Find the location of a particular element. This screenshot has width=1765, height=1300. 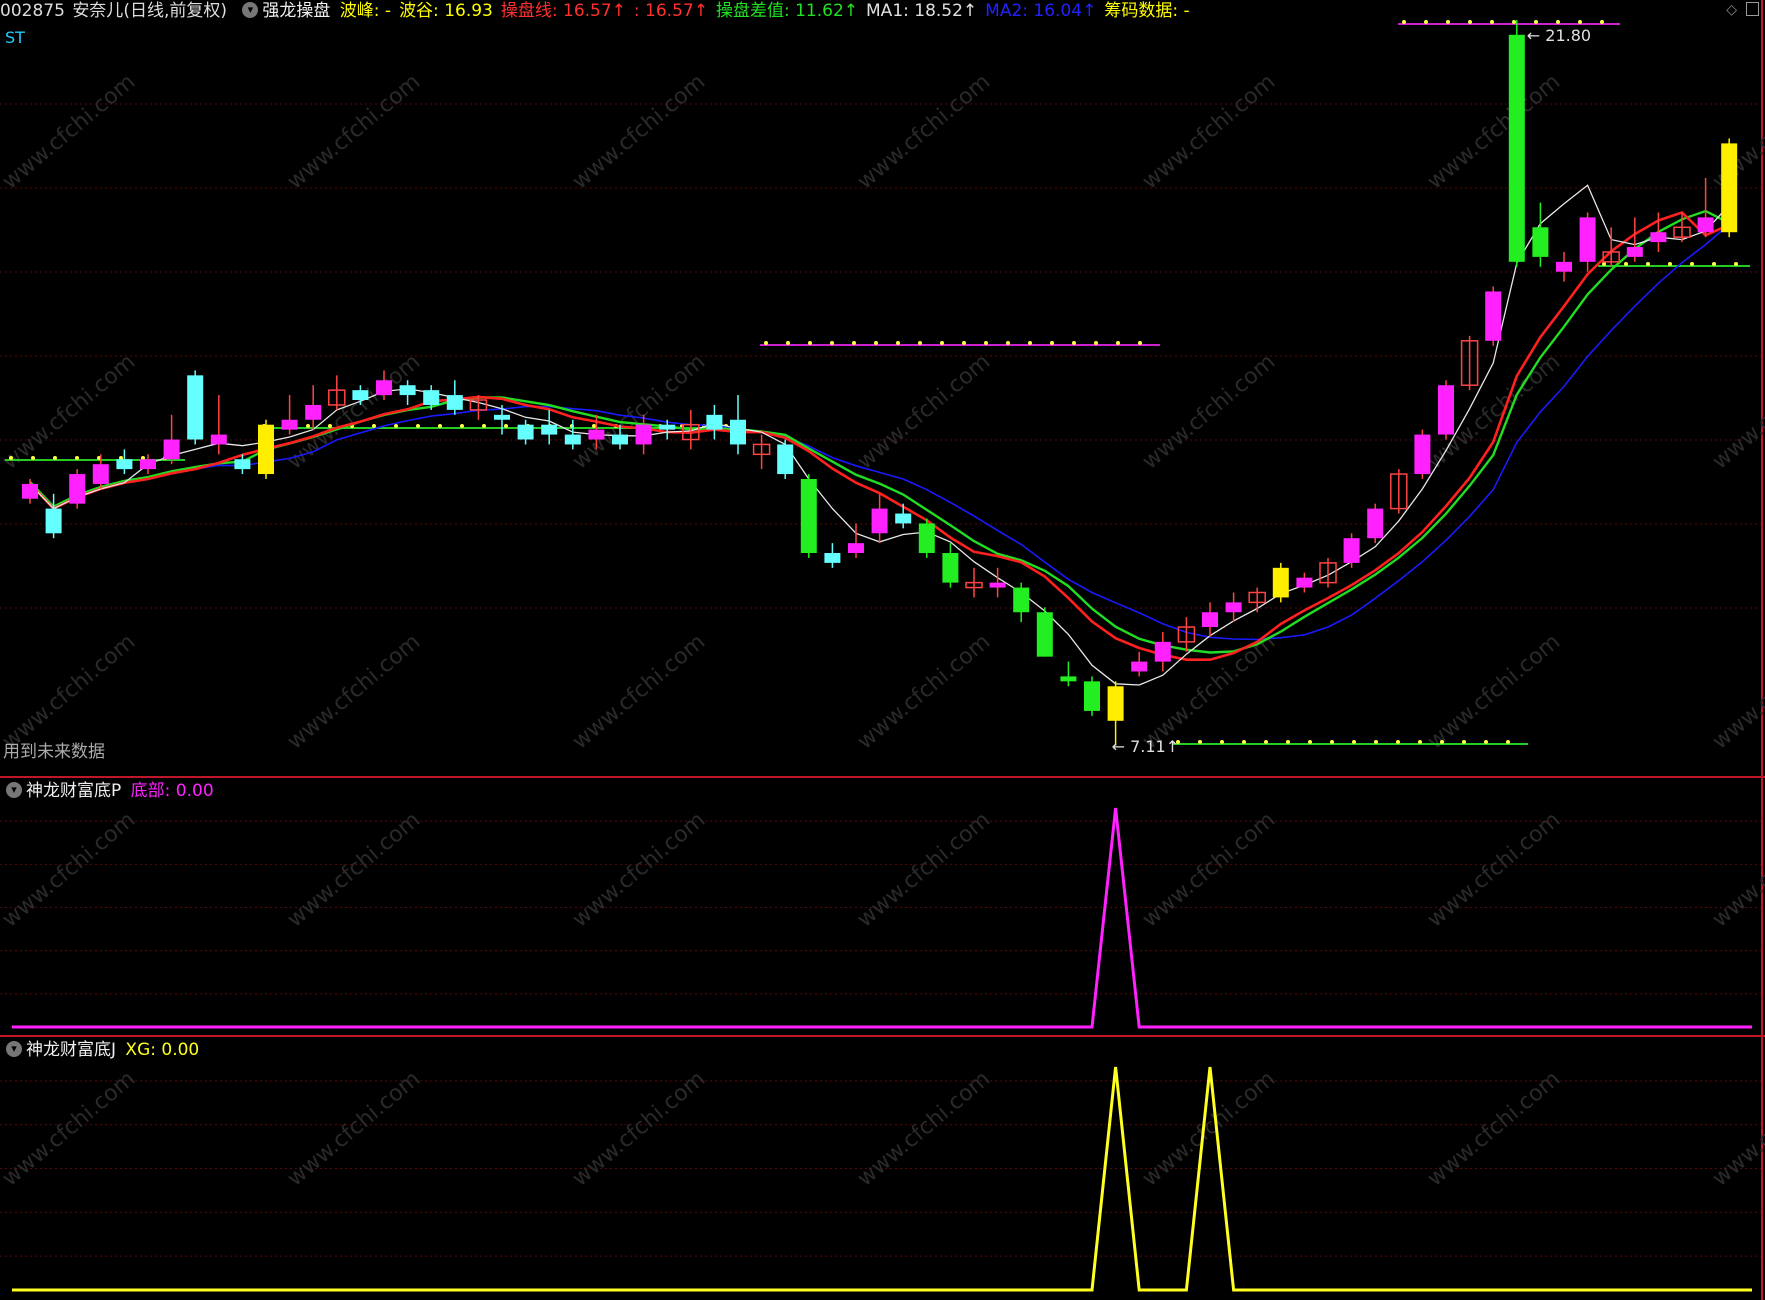

low-price-label: ← 7.11↑ is located at coordinates (1146, 746).